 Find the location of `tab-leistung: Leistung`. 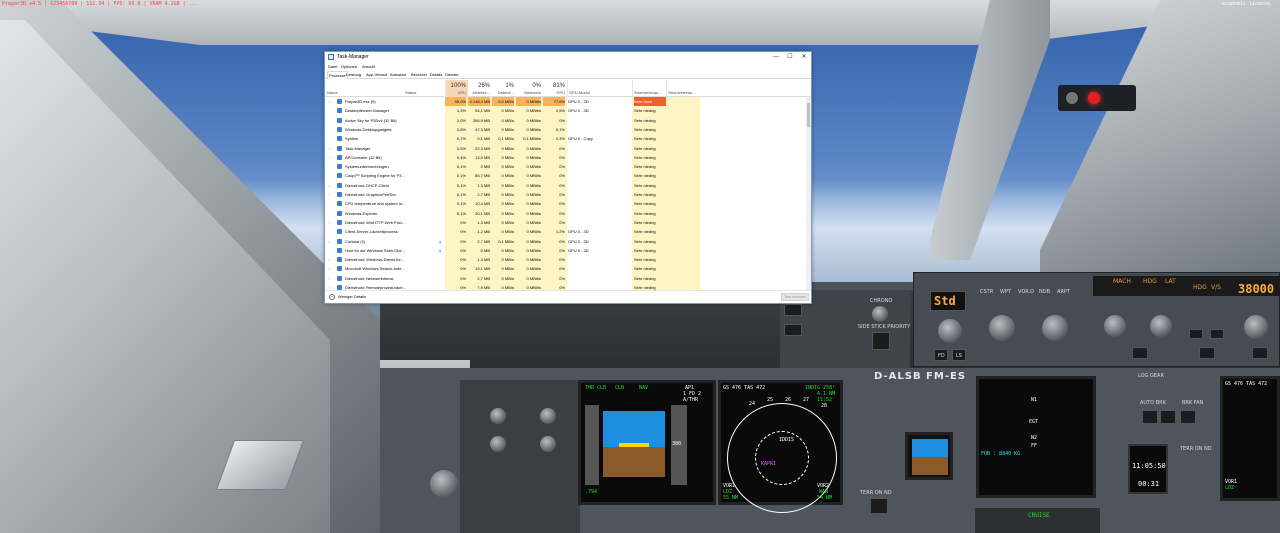

tab-leistung: Leistung is located at coordinates (353, 74).